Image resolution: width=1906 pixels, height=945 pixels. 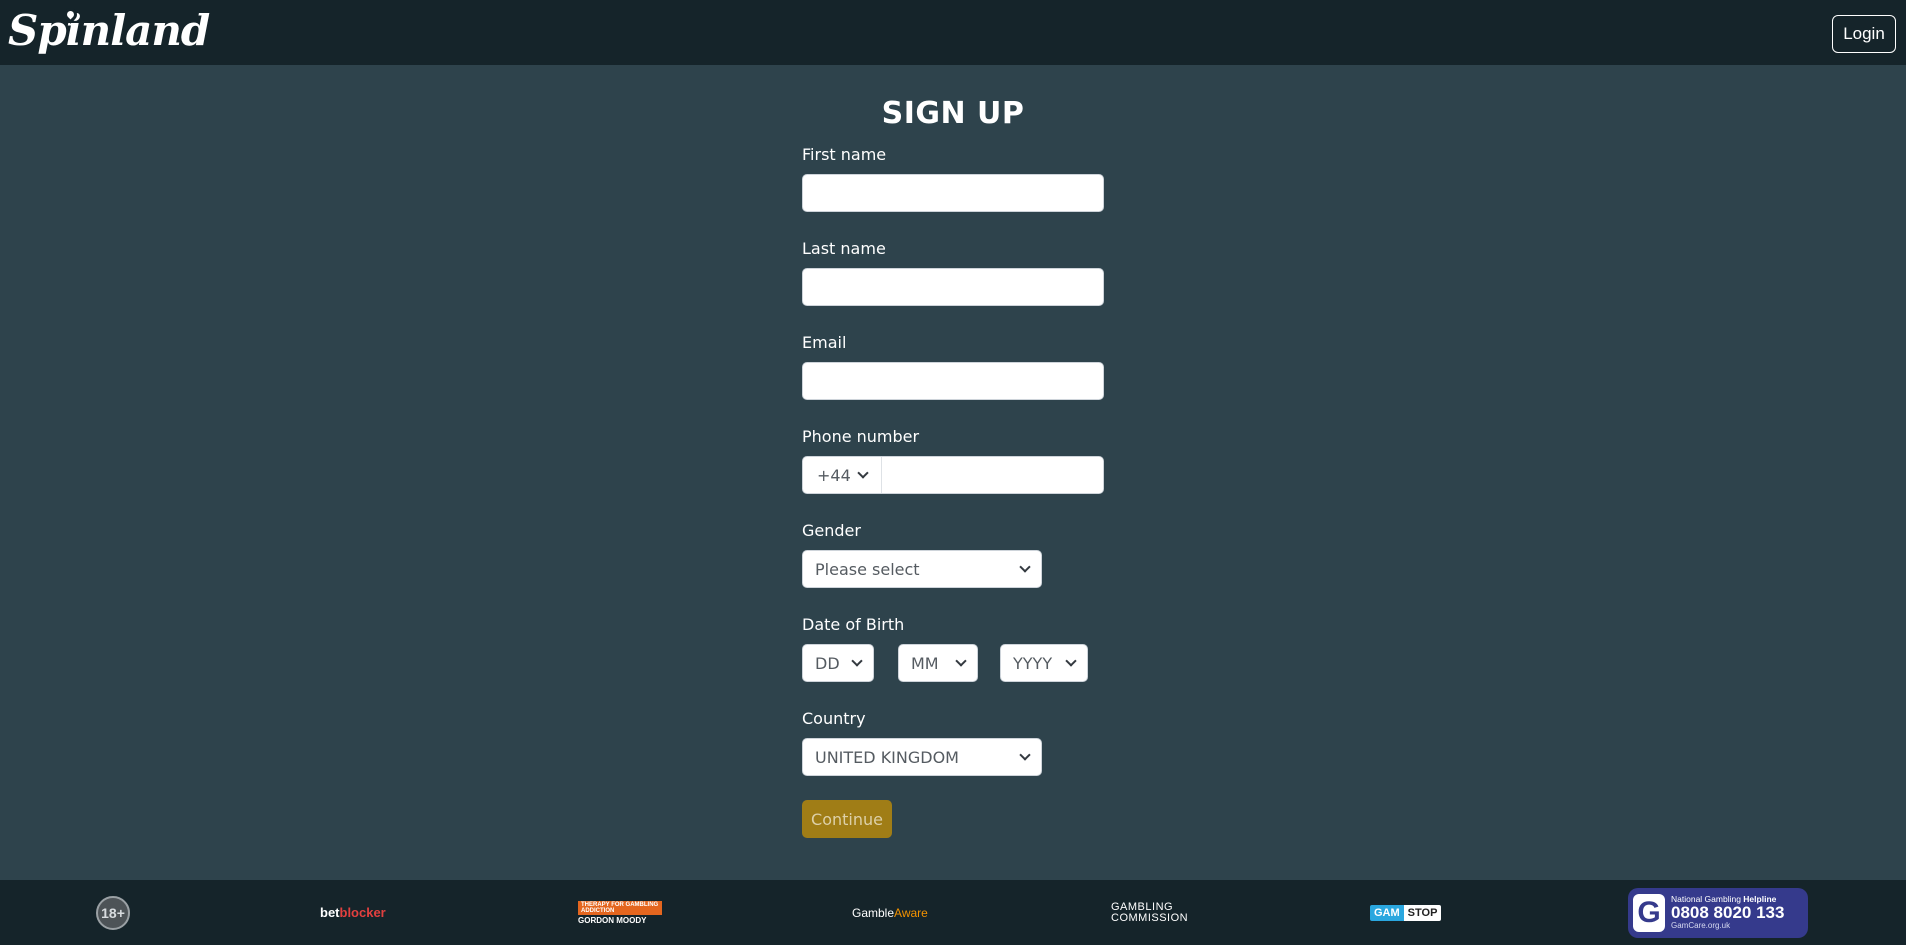 What do you see at coordinates (925, 663) in the screenshot?
I see `dob-month-value: MM` at bounding box center [925, 663].